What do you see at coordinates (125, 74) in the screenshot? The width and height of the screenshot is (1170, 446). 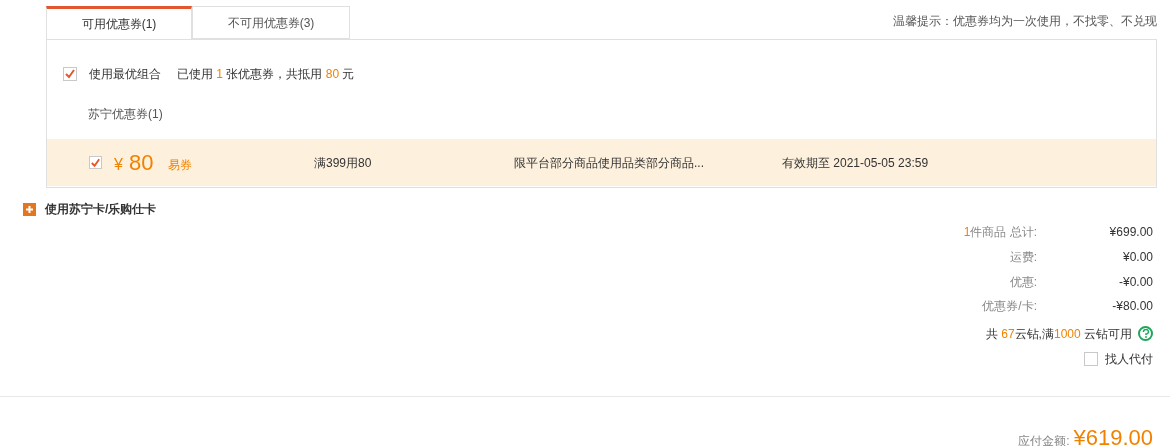 I see `best-combo-label: 使用最优组合` at bounding box center [125, 74].